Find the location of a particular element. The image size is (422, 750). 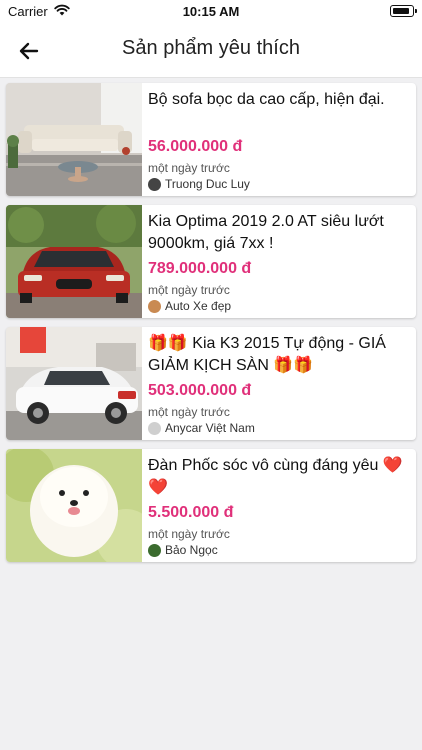

nav-bar: Sản phẩm yêu thích is located at coordinates (211, 51).